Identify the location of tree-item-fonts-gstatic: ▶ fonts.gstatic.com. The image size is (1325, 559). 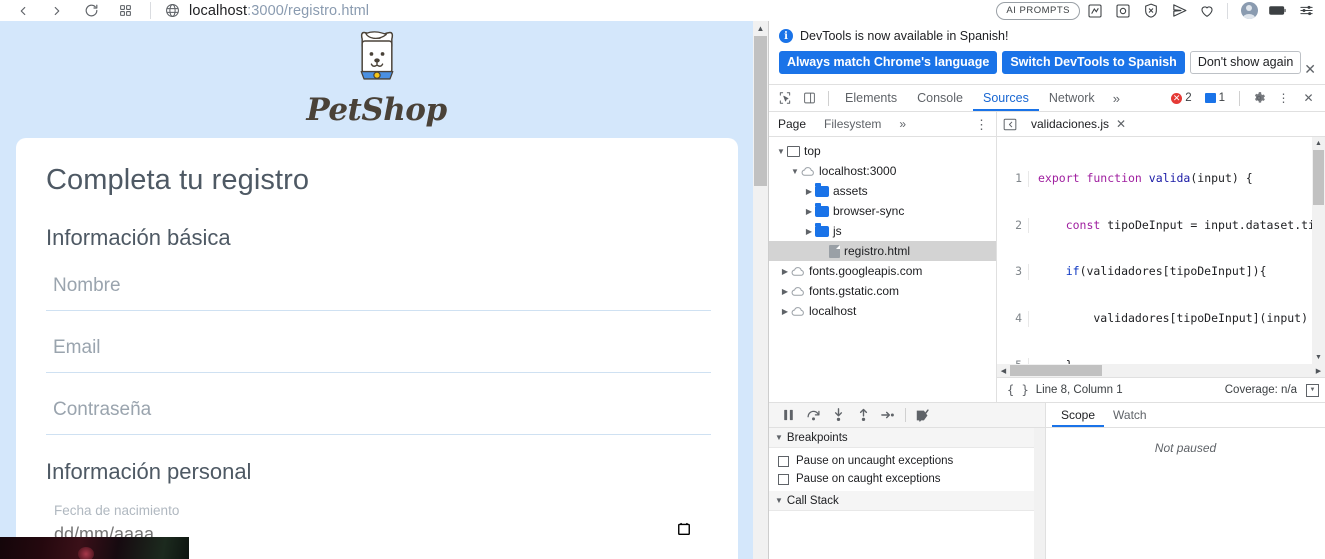
(882, 291).